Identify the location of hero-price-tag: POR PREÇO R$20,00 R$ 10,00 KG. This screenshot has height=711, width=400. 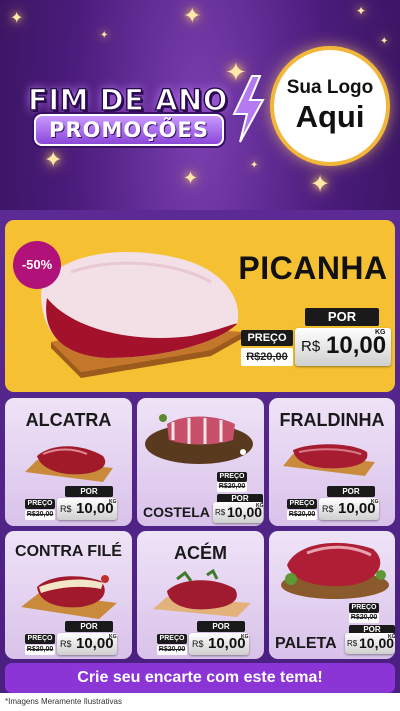
(316, 340).